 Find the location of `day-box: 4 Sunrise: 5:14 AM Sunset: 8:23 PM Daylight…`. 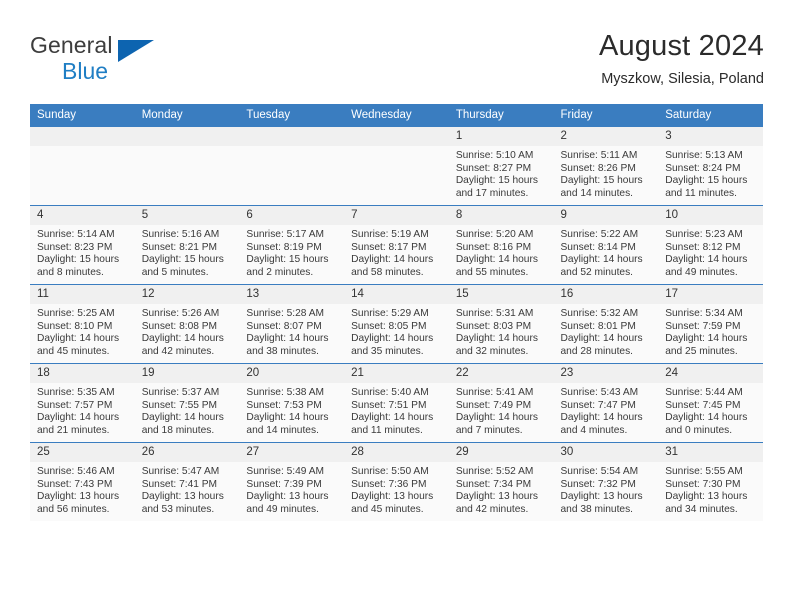

day-box: 4 Sunrise: 5:14 AM Sunset: 8:23 PM Daylight… is located at coordinates (82, 245).